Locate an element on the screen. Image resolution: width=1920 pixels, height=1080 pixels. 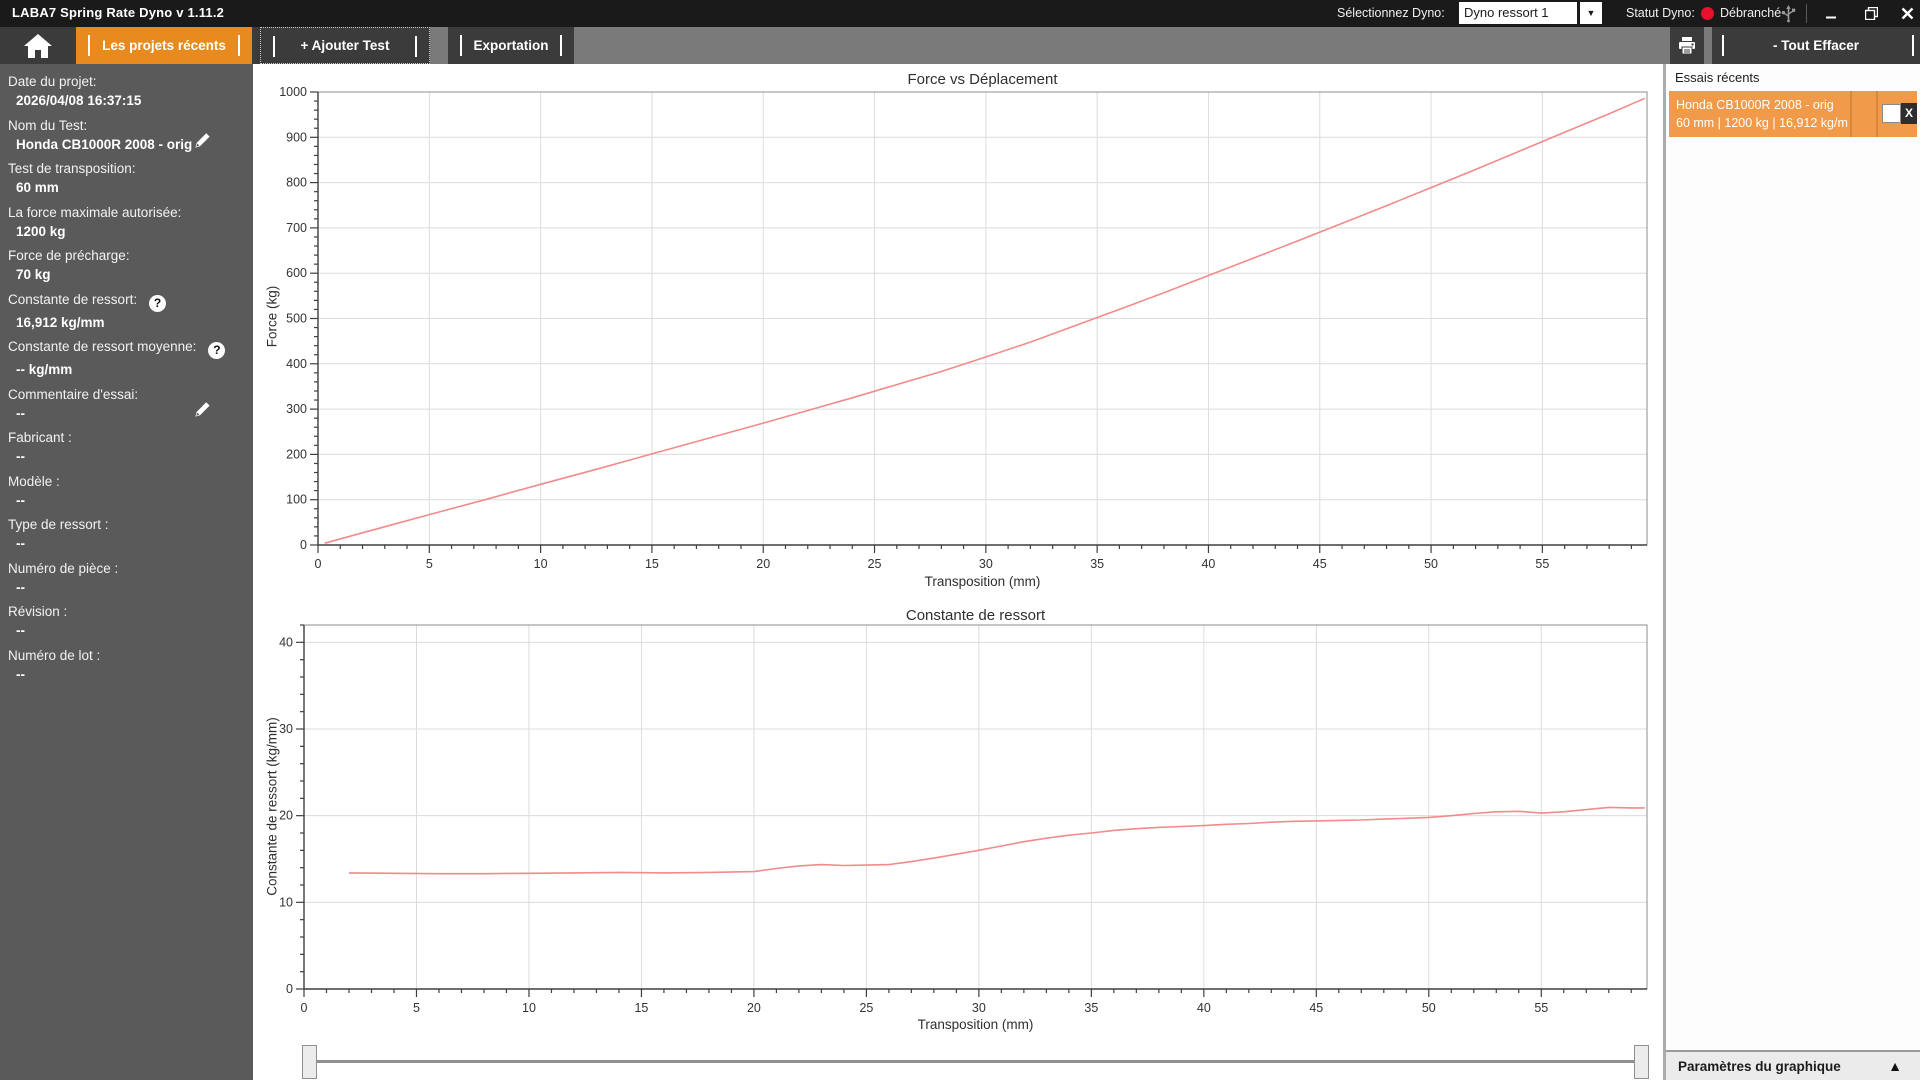
chevron-down-icon: ▼ is located at coordinates (1591, 13).